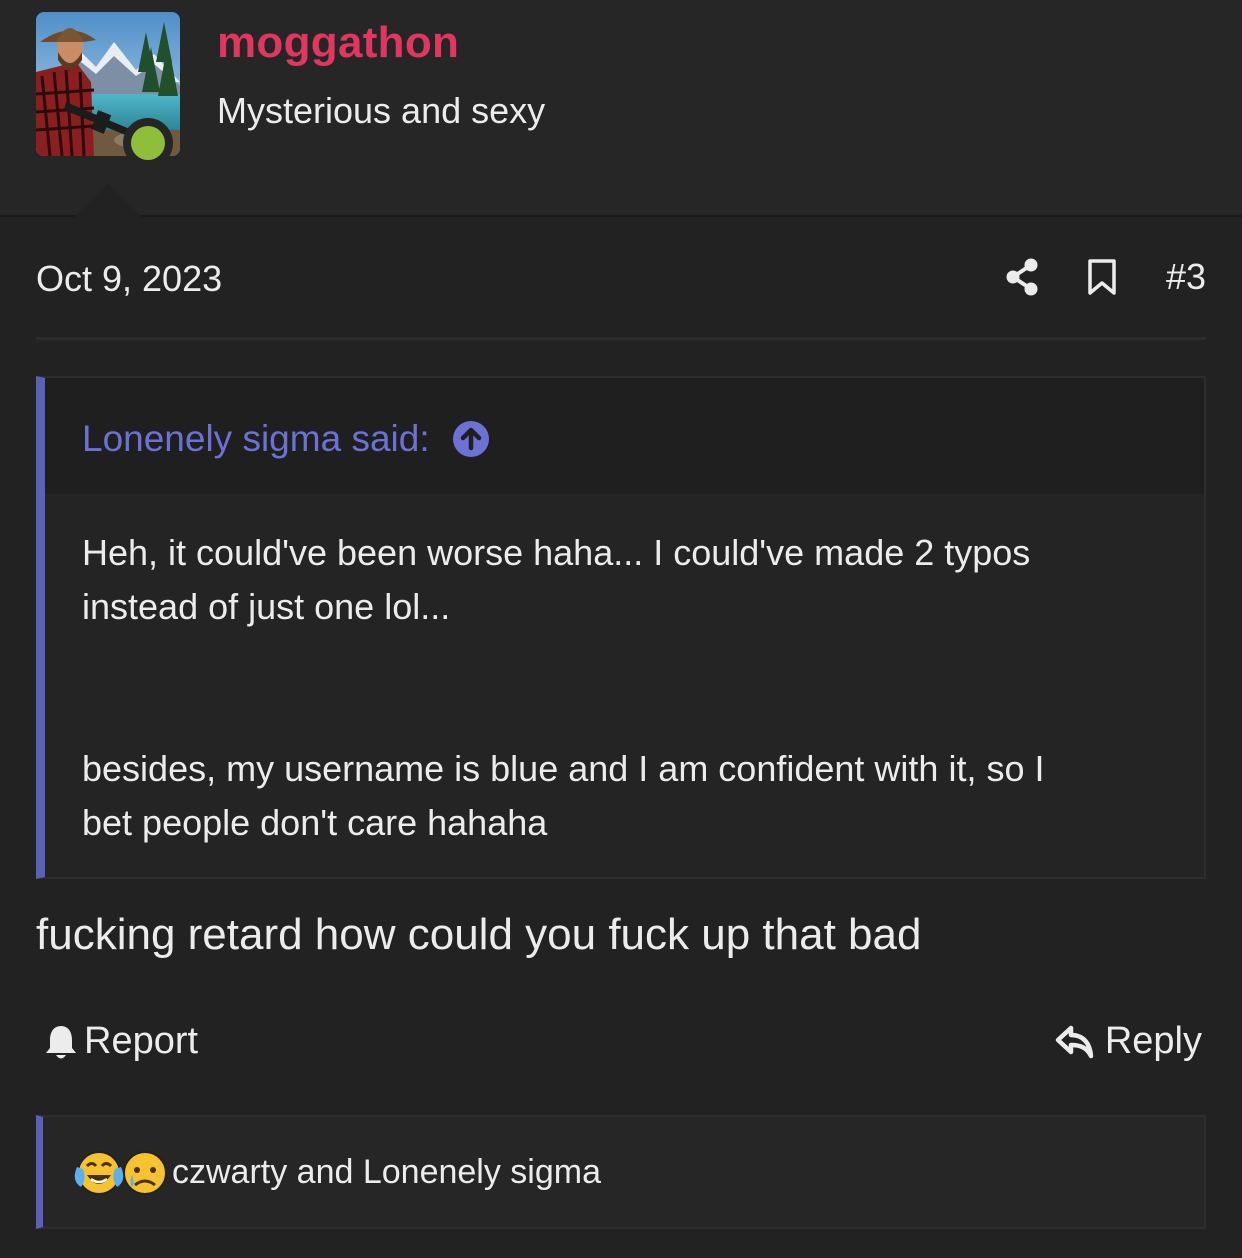 The image size is (1242, 1258). Describe the element at coordinates (148, 143) in the screenshot. I see `online-status-dot` at that location.